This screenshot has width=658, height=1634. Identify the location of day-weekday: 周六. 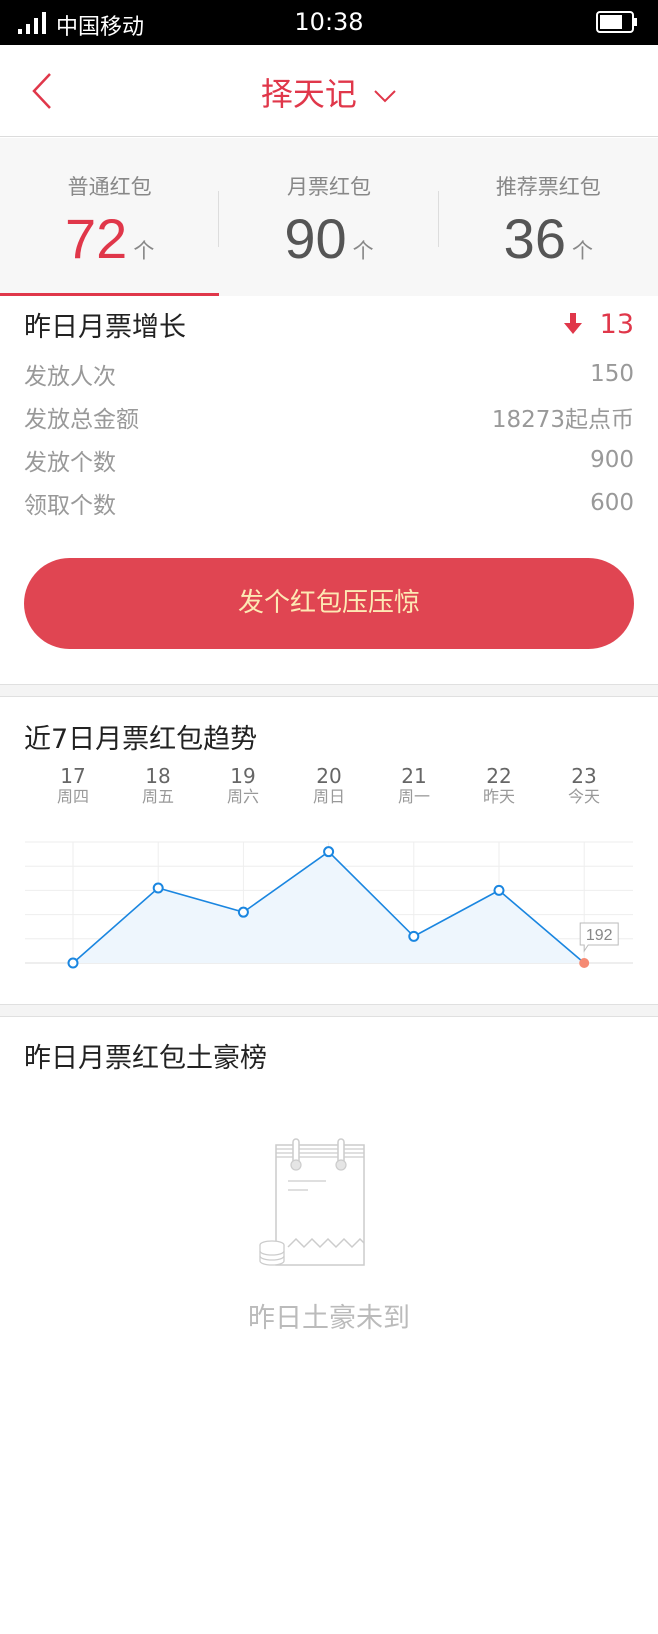
(242, 796).